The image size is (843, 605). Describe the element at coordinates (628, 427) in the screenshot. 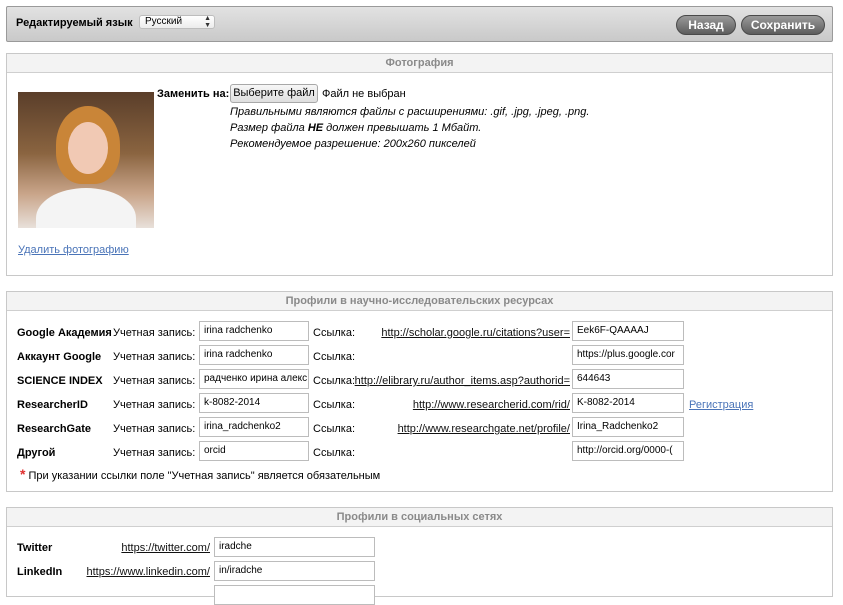

I see `link-input: Irina_Radchenko2` at that location.